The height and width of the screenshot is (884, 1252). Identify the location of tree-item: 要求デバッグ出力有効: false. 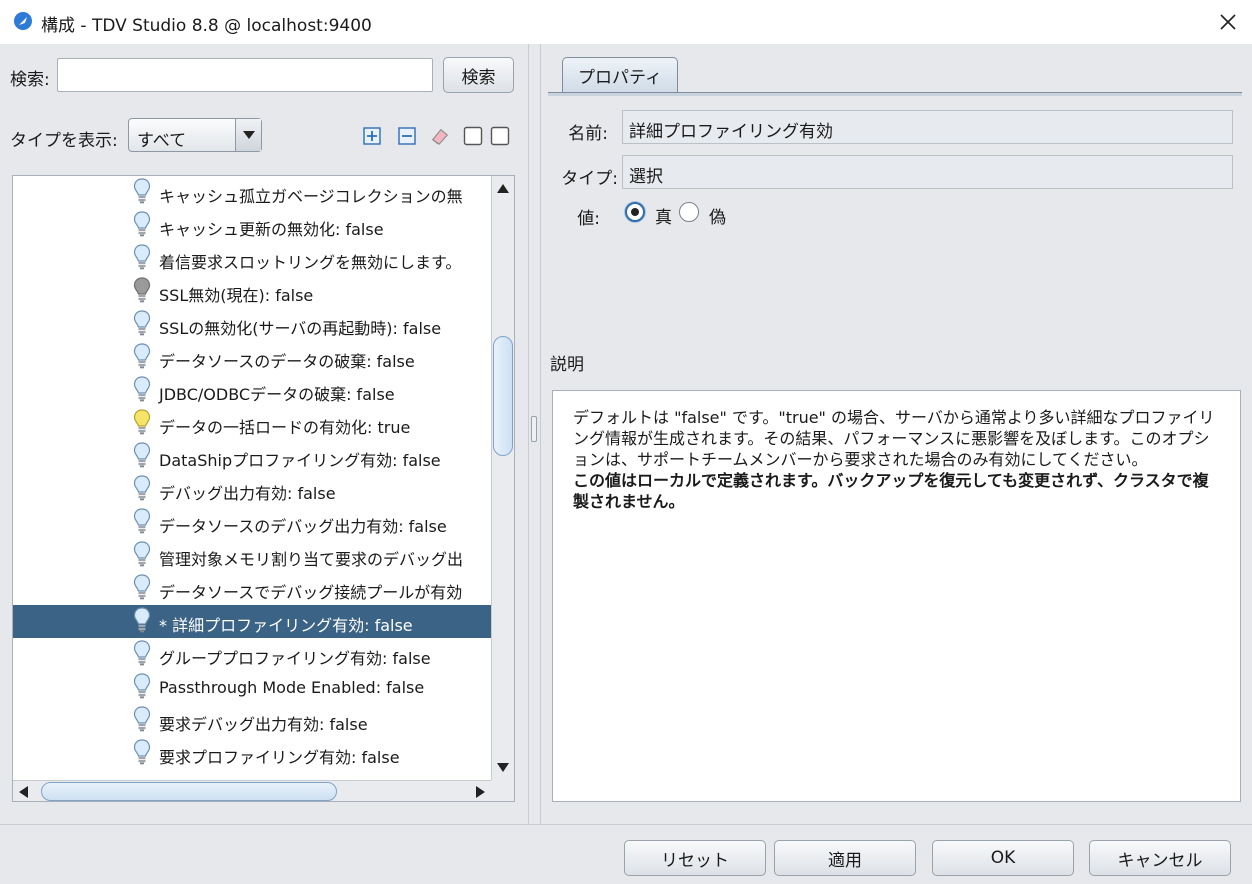
(252, 720).